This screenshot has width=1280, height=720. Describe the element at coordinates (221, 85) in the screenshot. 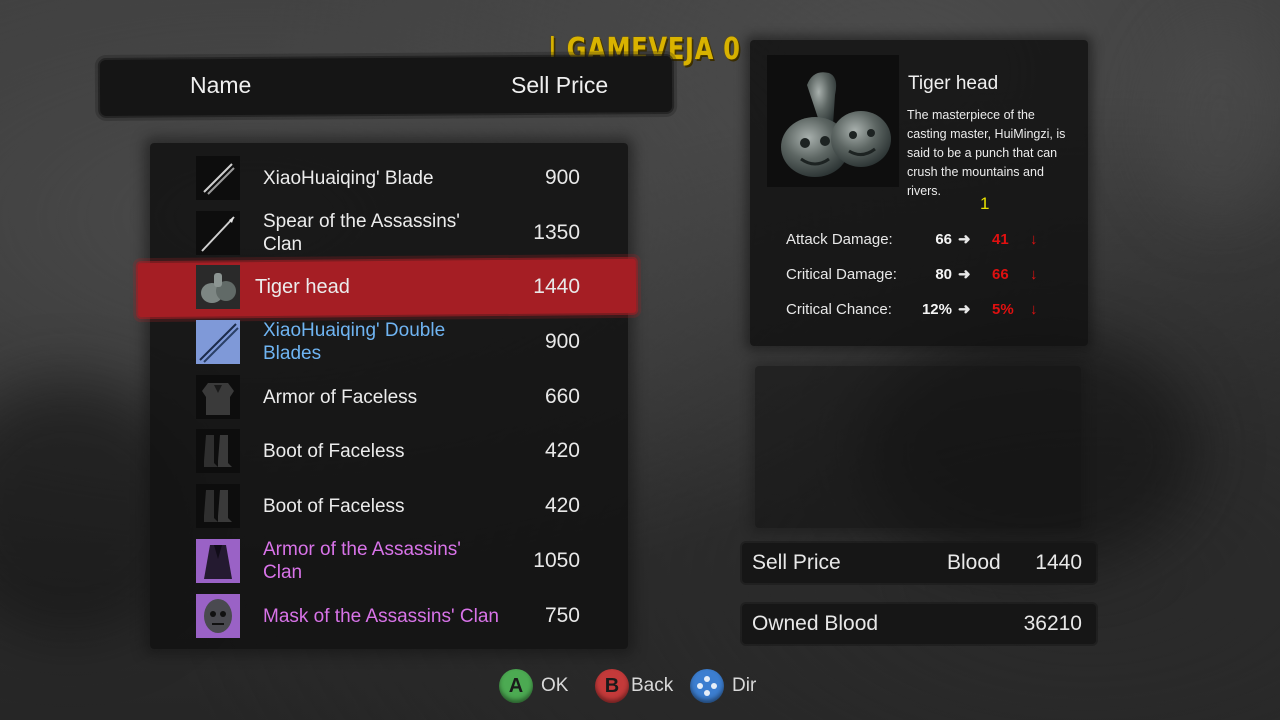

I see `name-column-header: Name` at that location.